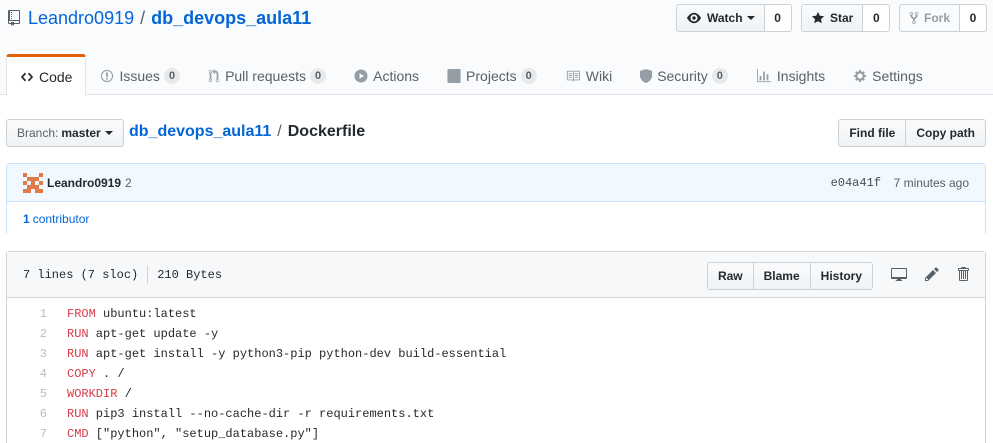 Image resolution: width=993 pixels, height=443 pixels. What do you see at coordinates (81, 274) in the screenshot?
I see `file-lines-info: 7 lines (7 sloc)` at bounding box center [81, 274].